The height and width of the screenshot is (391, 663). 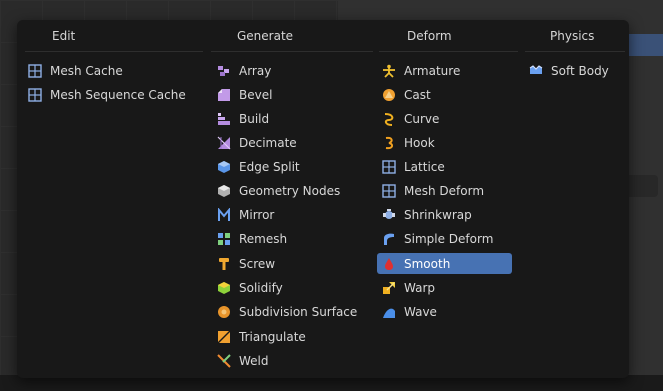 I want to click on build-icon, so click(x=224, y=119).